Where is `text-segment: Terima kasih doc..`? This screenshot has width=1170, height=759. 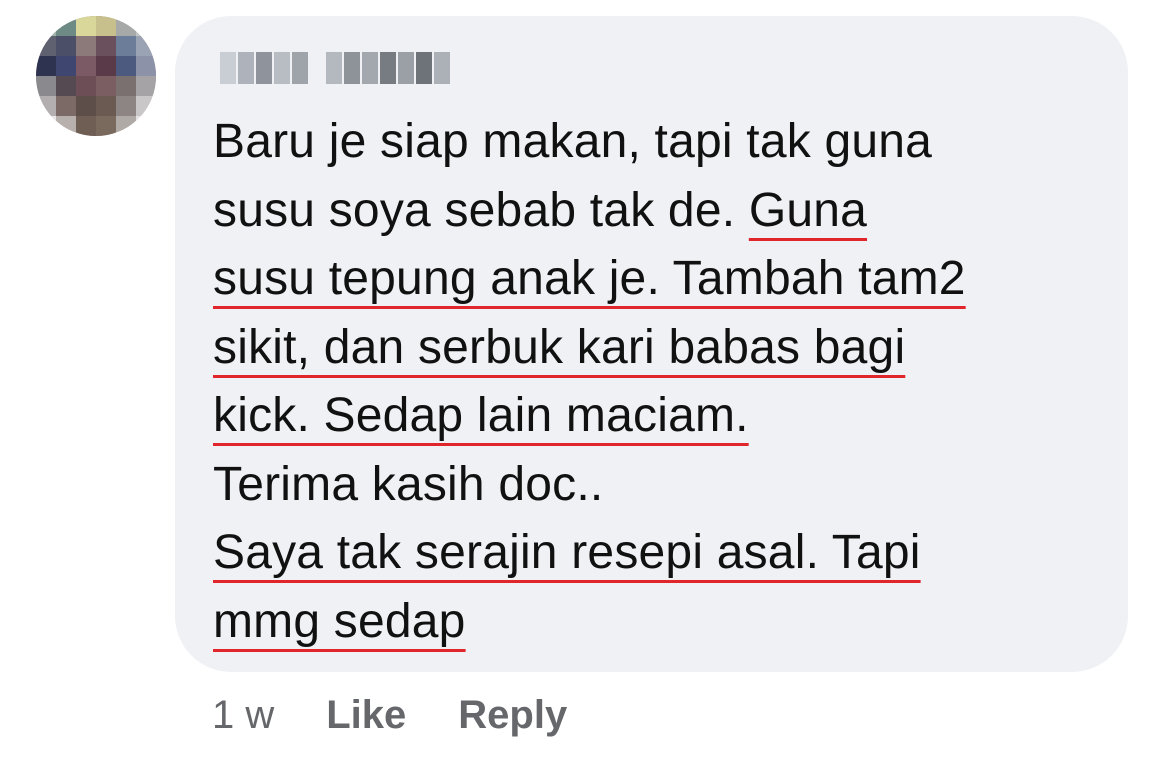
text-segment: Terima kasih doc.. is located at coordinates (408, 484).